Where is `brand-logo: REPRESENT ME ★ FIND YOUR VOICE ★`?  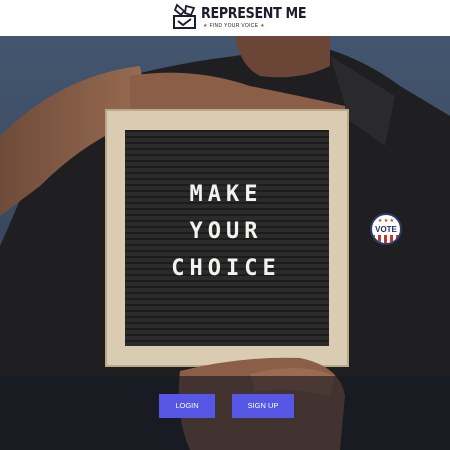 brand-logo: REPRESENT ME ★ FIND YOUR VOICE ★ is located at coordinates (239, 17).